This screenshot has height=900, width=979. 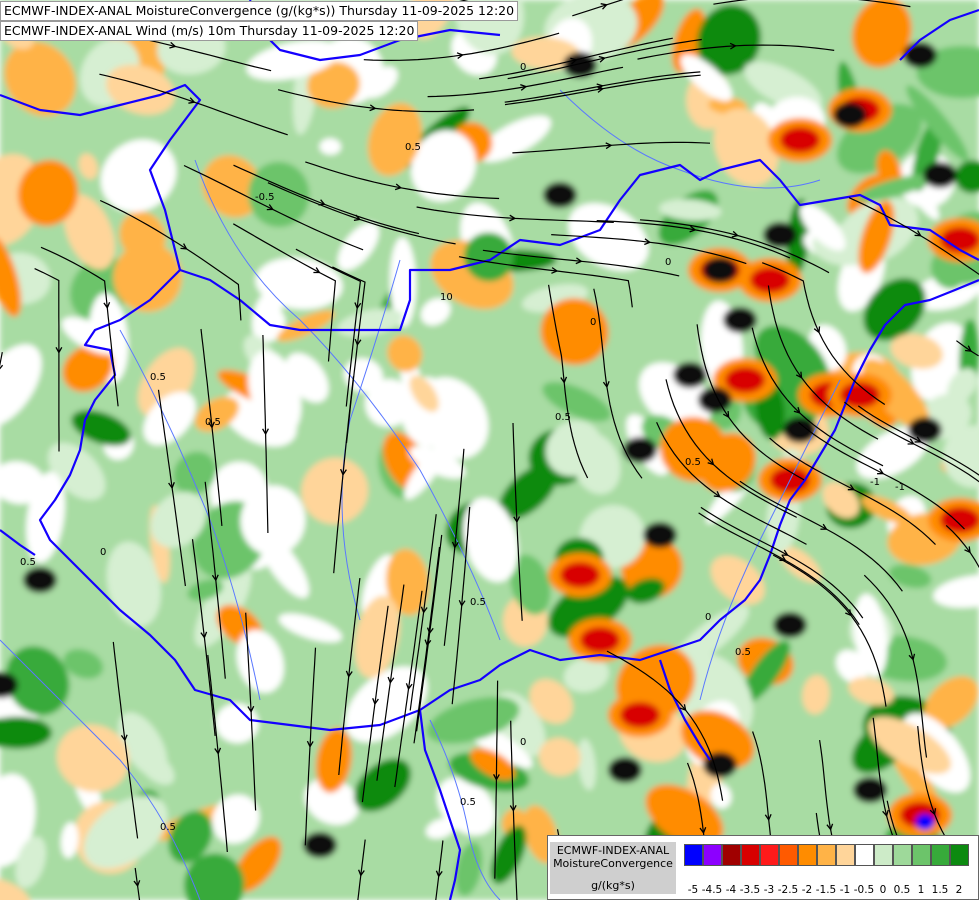 What do you see at coordinates (613, 885) in the screenshot?
I see `legend-unit: g/(kg*s)` at bounding box center [613, 885].